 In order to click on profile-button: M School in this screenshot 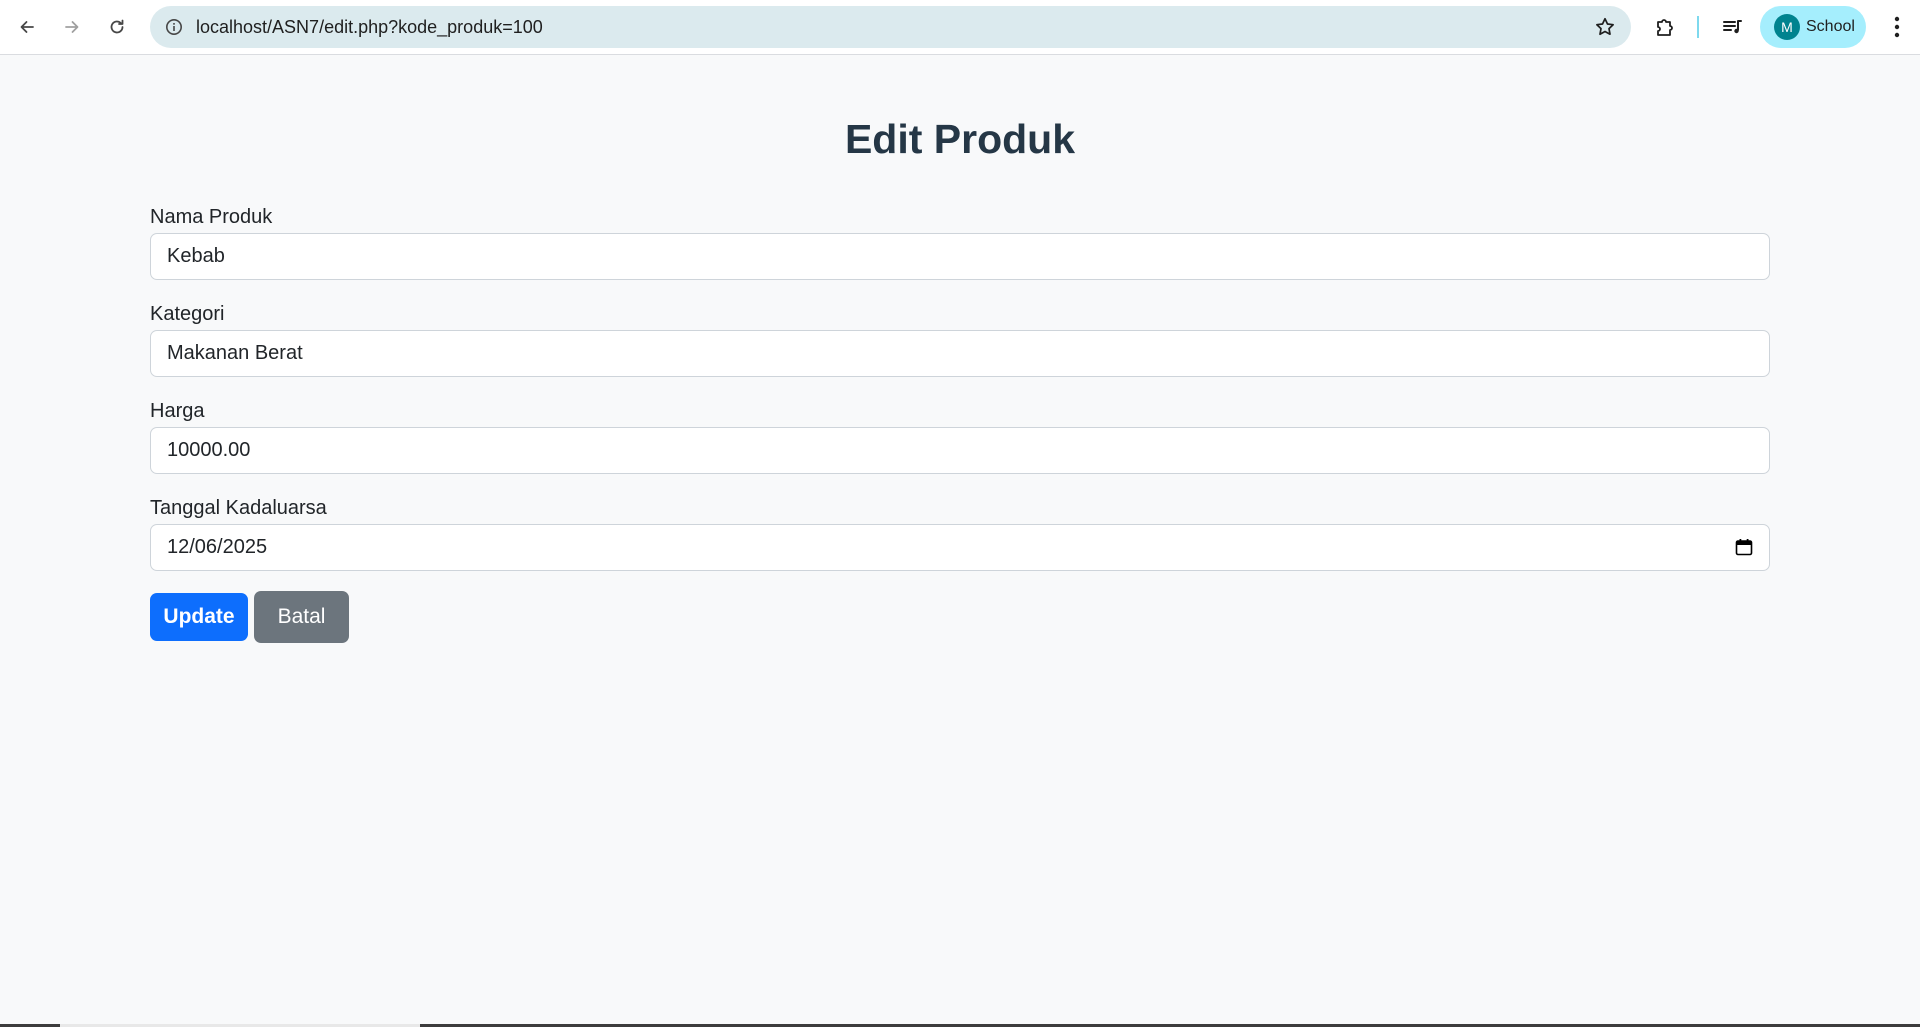, I will do `click(1813, 27)`.